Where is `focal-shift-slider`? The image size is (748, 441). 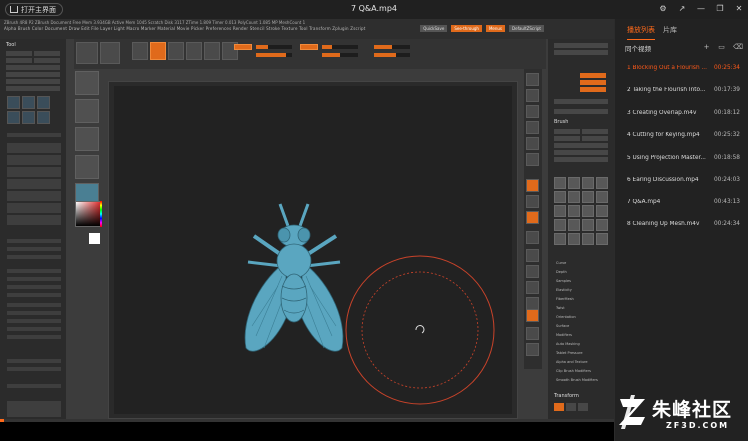
focal-shift-slider is located at coordinates (392, 47).